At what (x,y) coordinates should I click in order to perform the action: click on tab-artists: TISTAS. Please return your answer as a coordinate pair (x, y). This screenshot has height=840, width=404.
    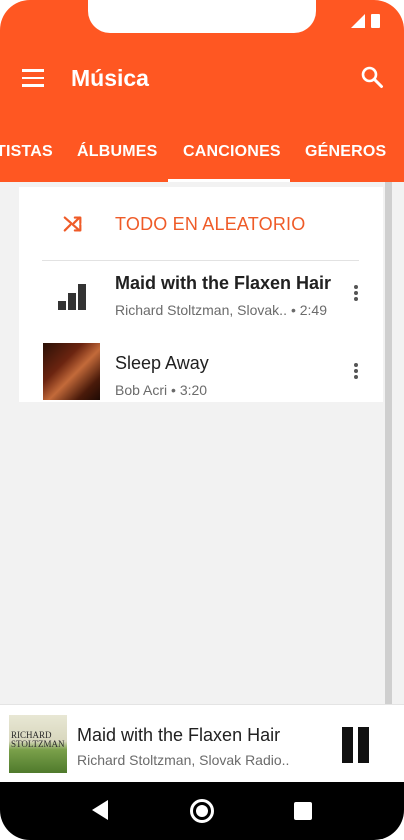
    Looking at the image, I should click on (26, 152).